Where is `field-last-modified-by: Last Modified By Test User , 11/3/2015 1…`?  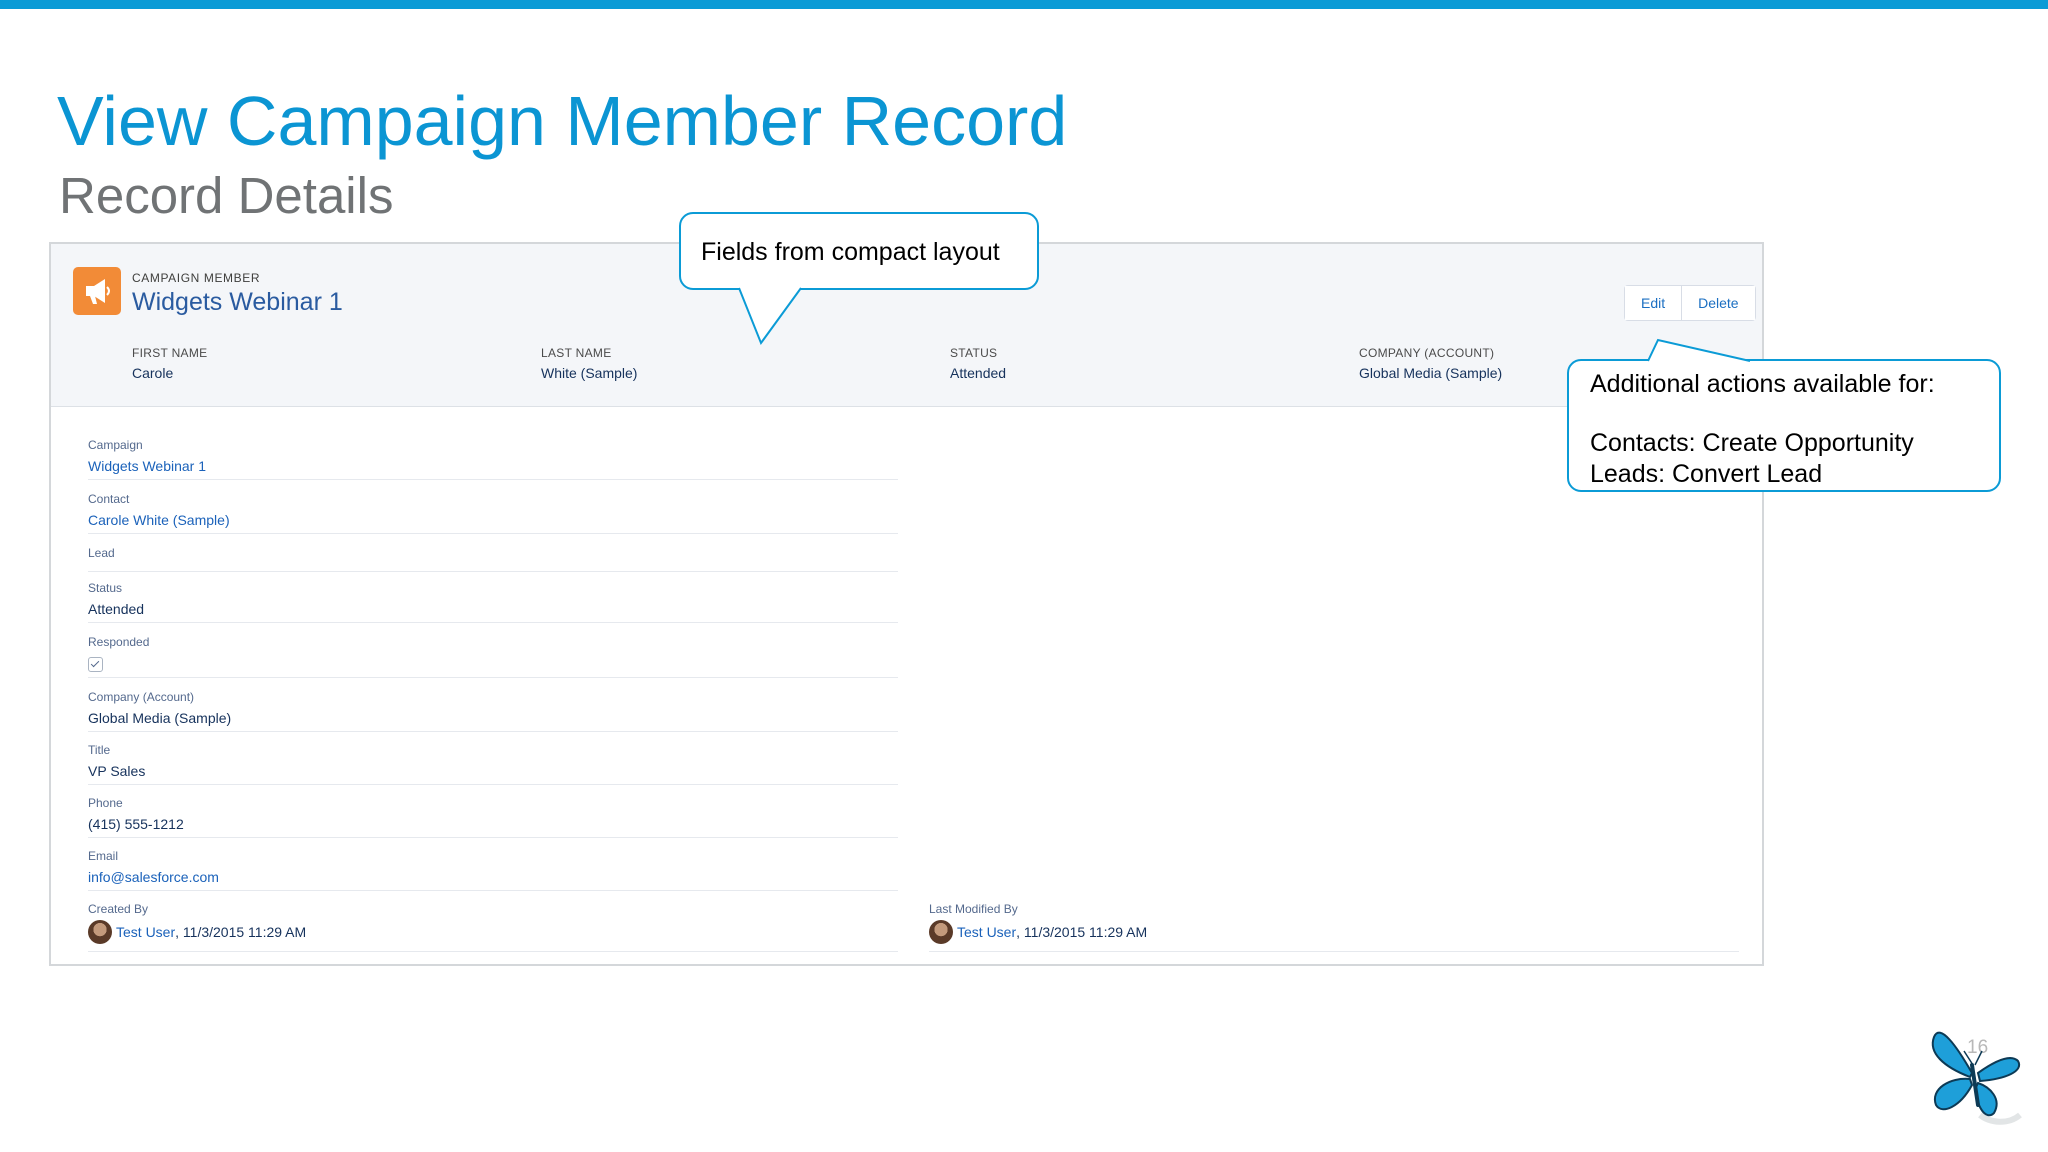 field-last-modified-by: Last Modified By Test User , 11/3/2015 1… is located at coordinates (1334, 927).